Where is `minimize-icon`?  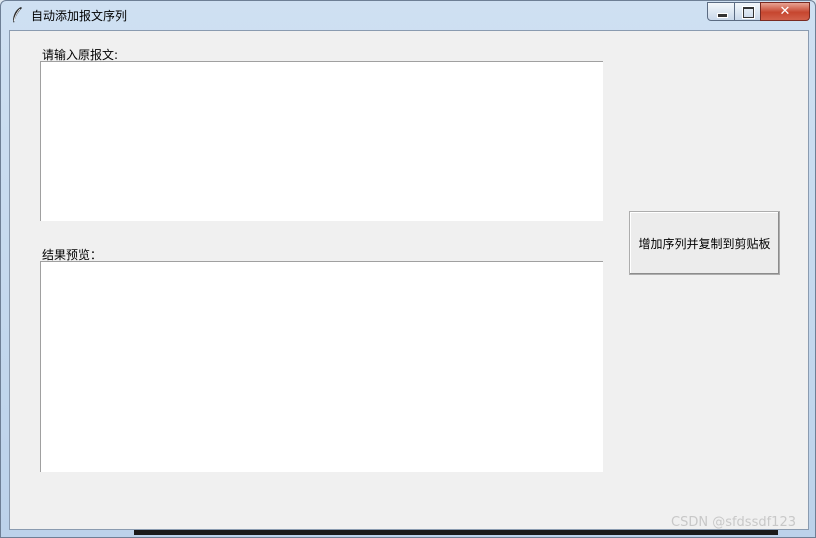
minimize-icon is located at coordinates (722, 15).